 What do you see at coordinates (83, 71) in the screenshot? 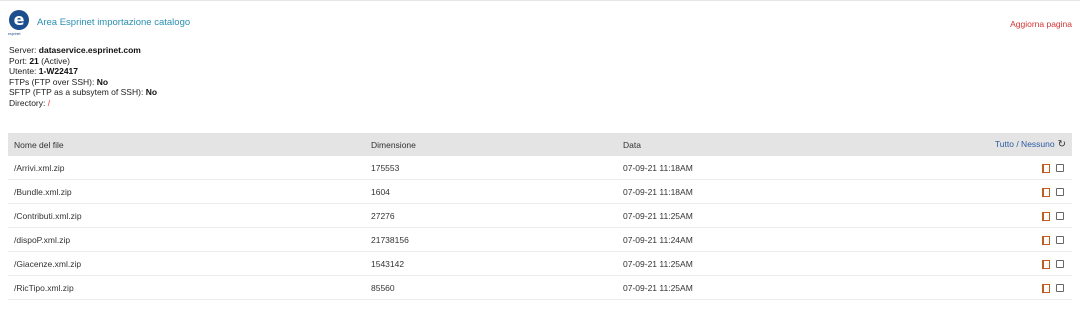
I see `user-line: Utente: 1-W22417` at bounding box center [83, 71].